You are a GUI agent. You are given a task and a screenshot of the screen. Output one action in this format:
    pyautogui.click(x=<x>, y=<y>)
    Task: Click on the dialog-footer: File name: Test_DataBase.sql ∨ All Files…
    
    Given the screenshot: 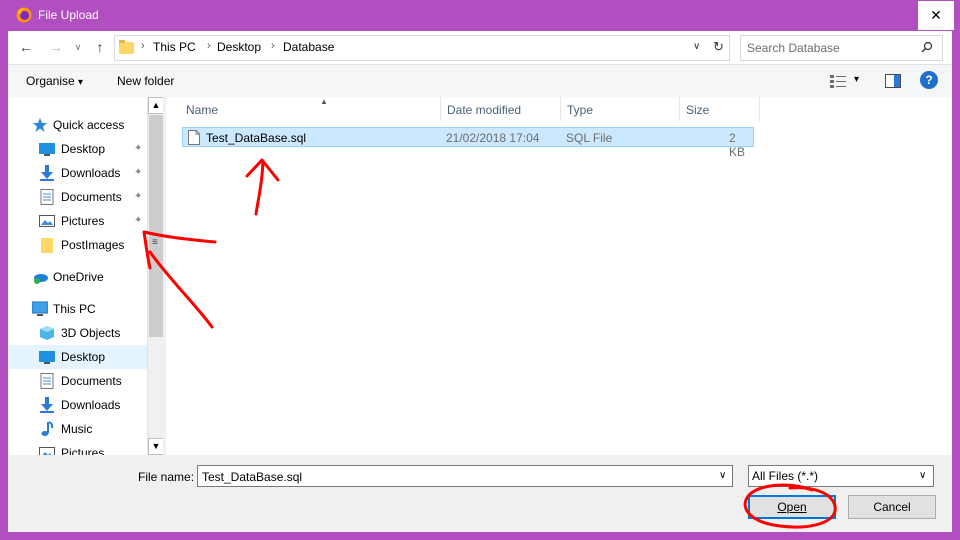 What is the action you would take?
    pyautogui.click(x=480, y=493)
    